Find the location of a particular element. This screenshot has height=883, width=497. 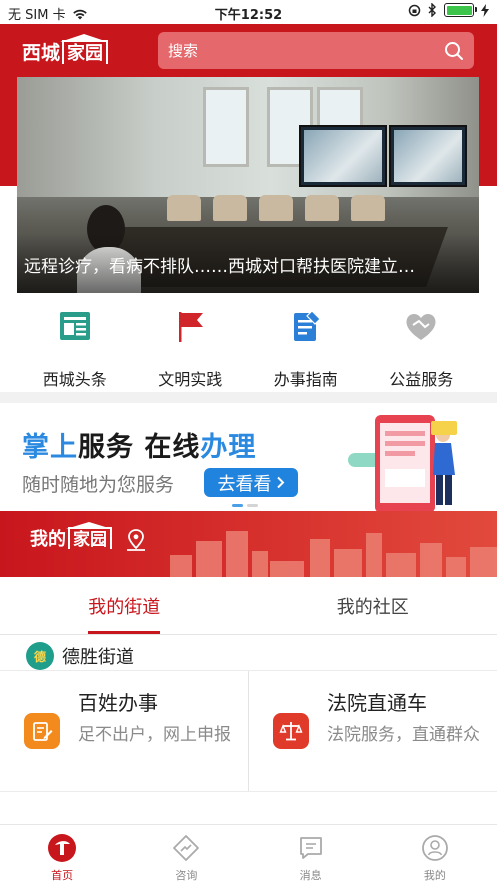

street-logo-icon: 德 is located at coordinates (40, 656).